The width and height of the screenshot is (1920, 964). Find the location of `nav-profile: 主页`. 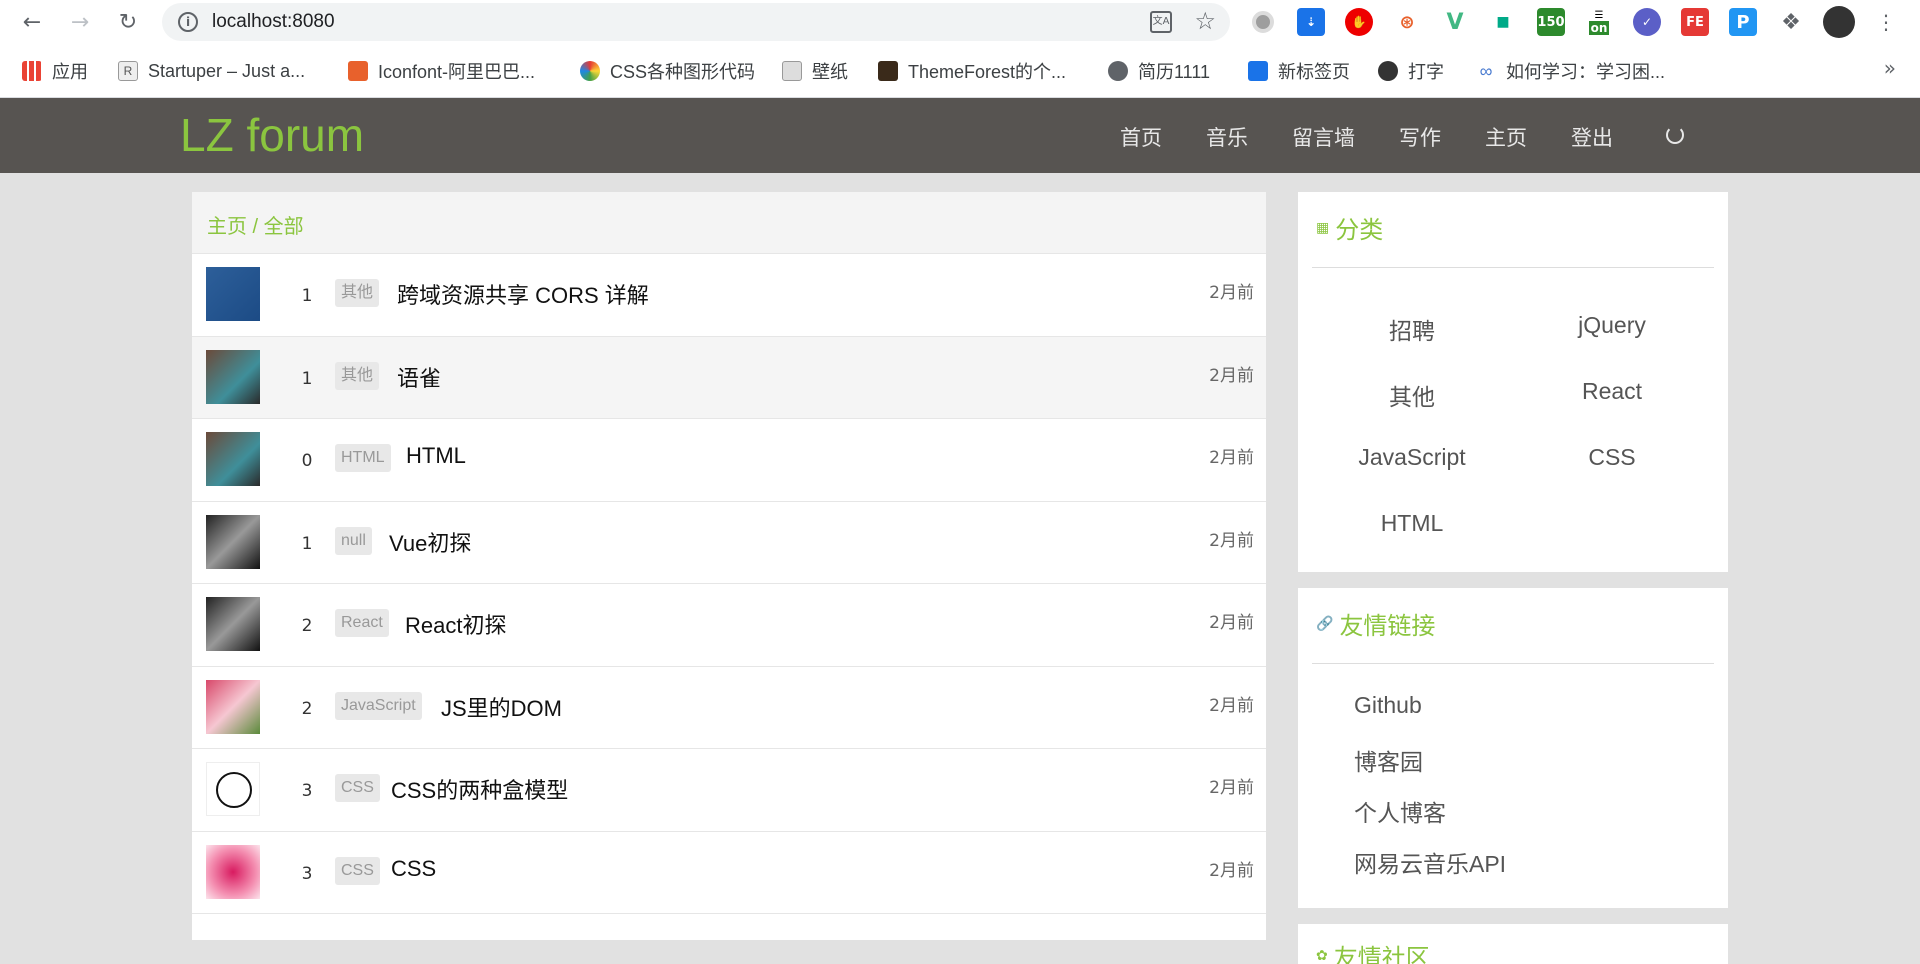

nav-profile: 主页 is located at coordinates (1506, 137).